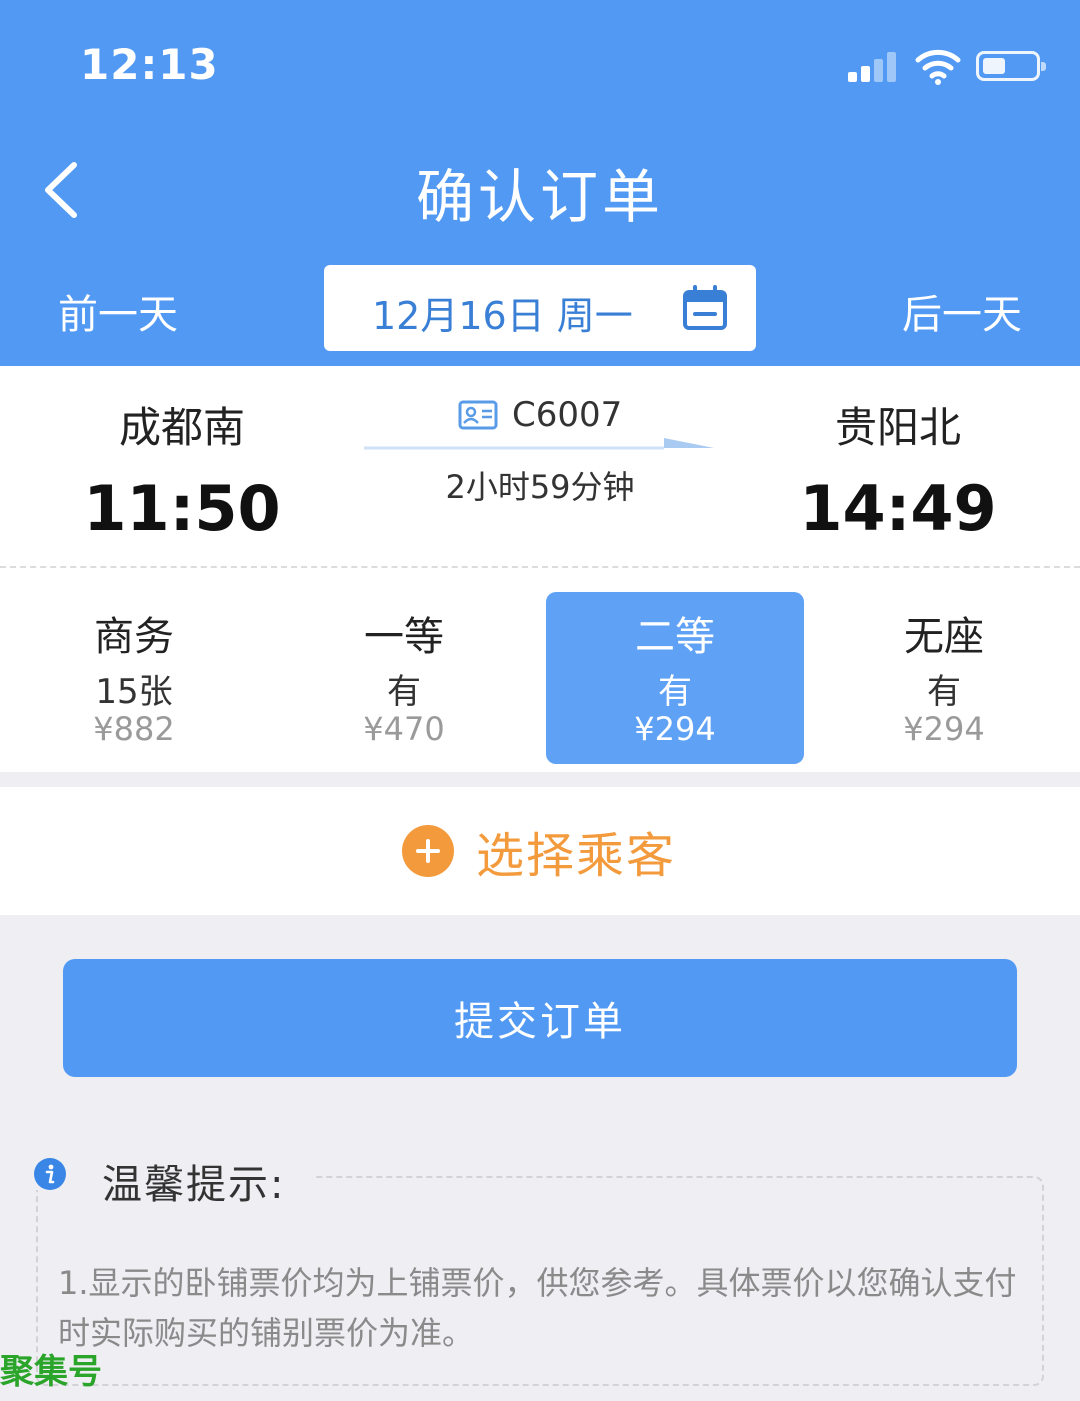 The width and height of the screenshot is (1080, 1401). Describe the element at coordinates (874, 66) in the screenshot. I see `cellular-signal-icon` at that location.